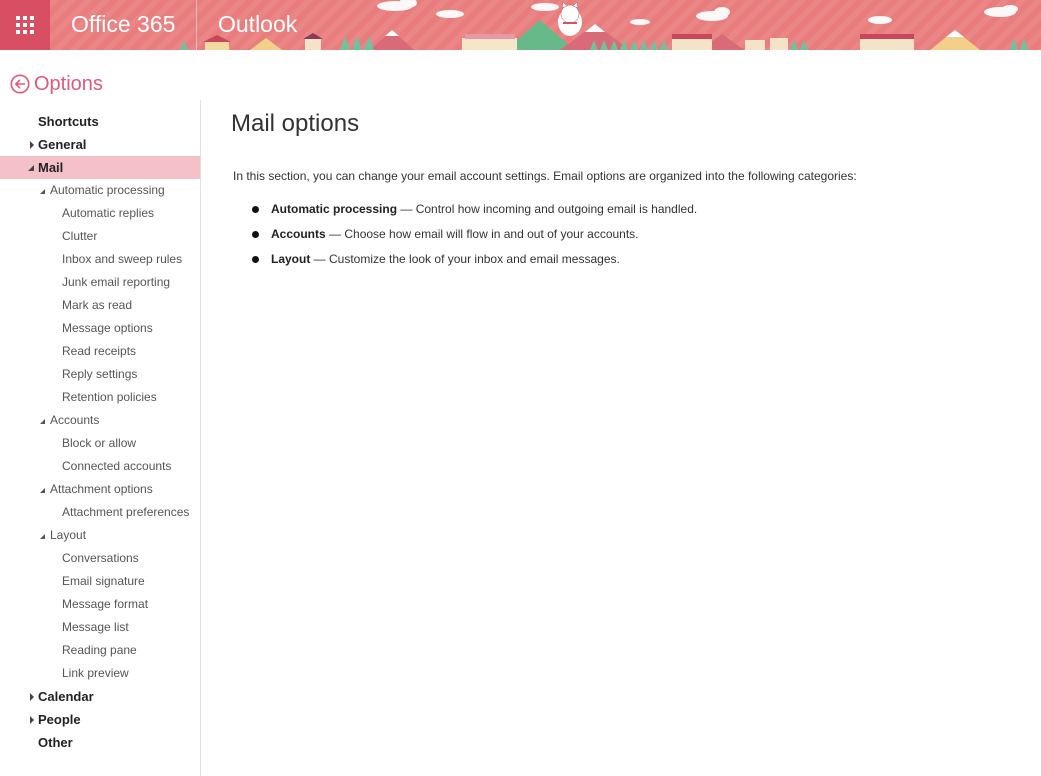  Describe the element at coordinates (100, 742) in the screenshot. I see `nav-item-other: Other` at that location.